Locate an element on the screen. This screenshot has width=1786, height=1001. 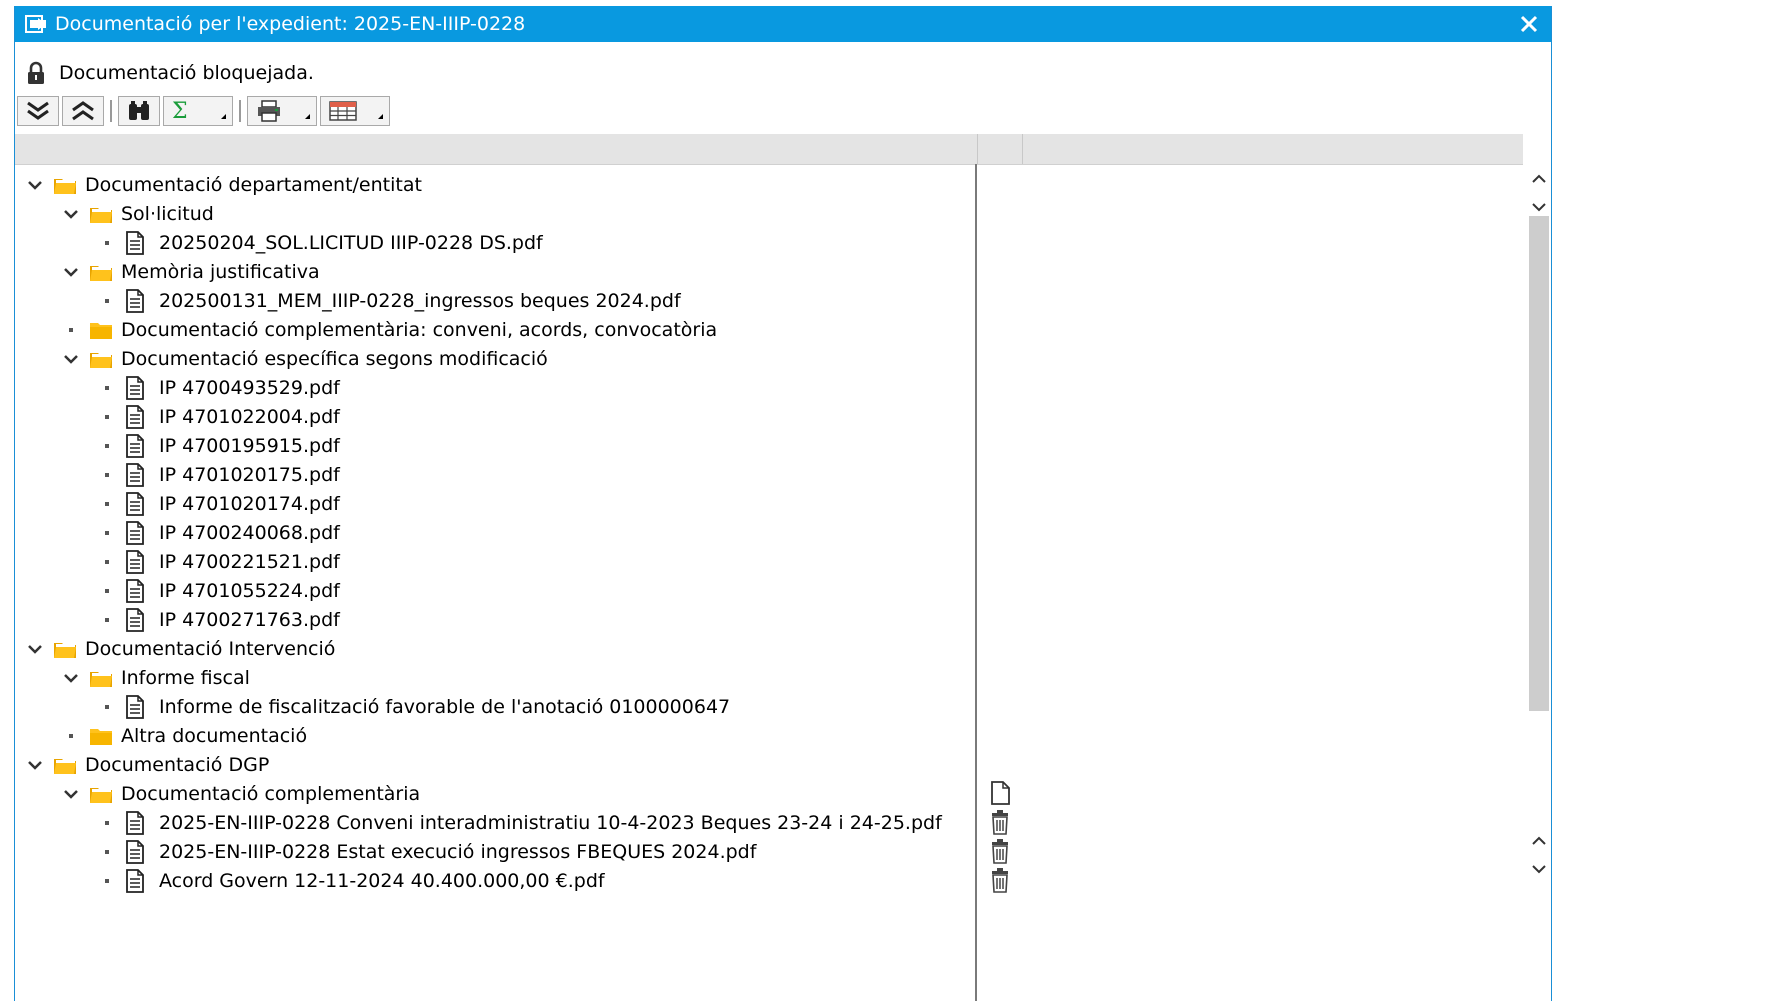
new-document-icon is located at coordinates (1000, 793).